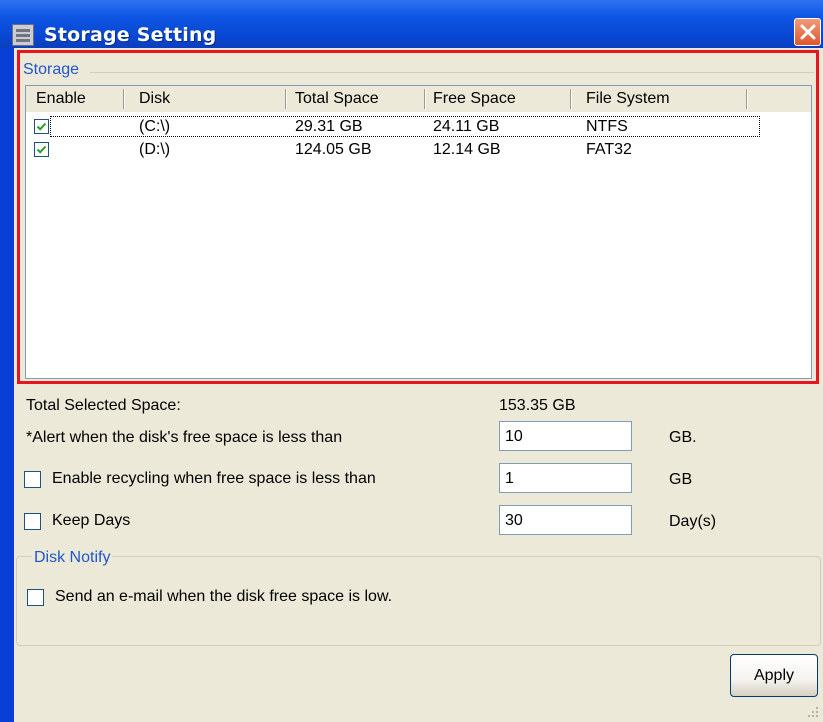 Image resolution: width=823 pixels, height=722 pixels. What do you see at coordinates (333, 149) in the screenshot?
I see `total-space-cell: 124.05 GB` at bounding box center [333, 149].